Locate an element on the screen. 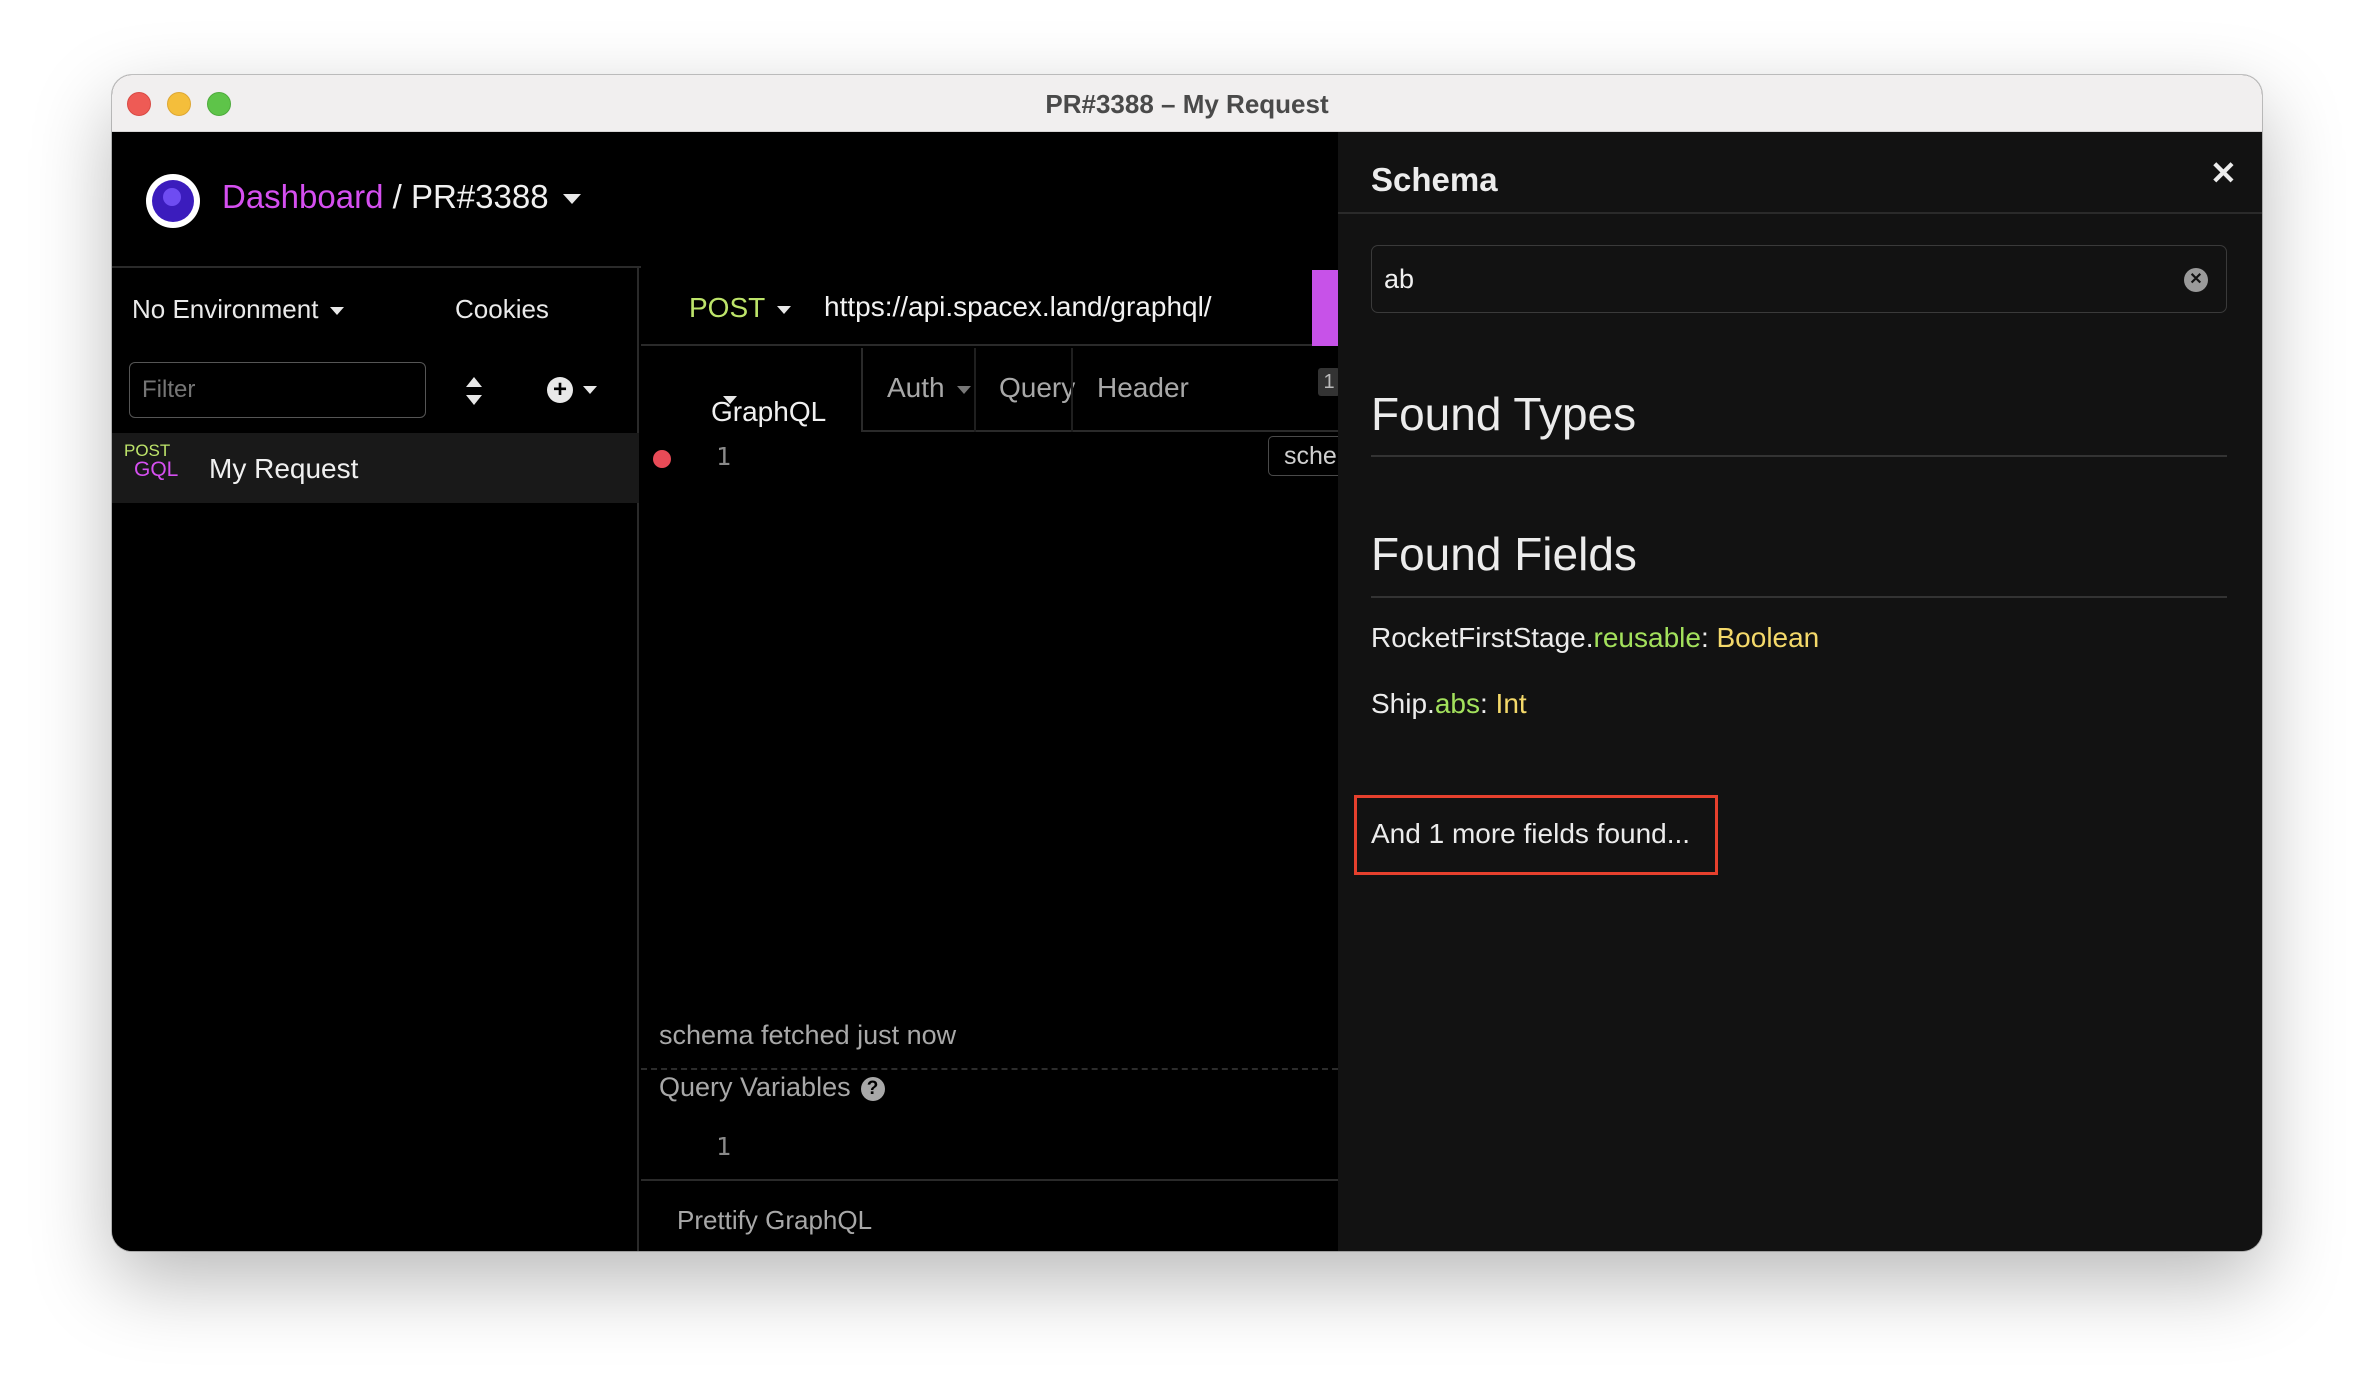 The height and width of the screenshot is (1394, 2364). field-name-link: abs is located at coordinates (1457, 703).